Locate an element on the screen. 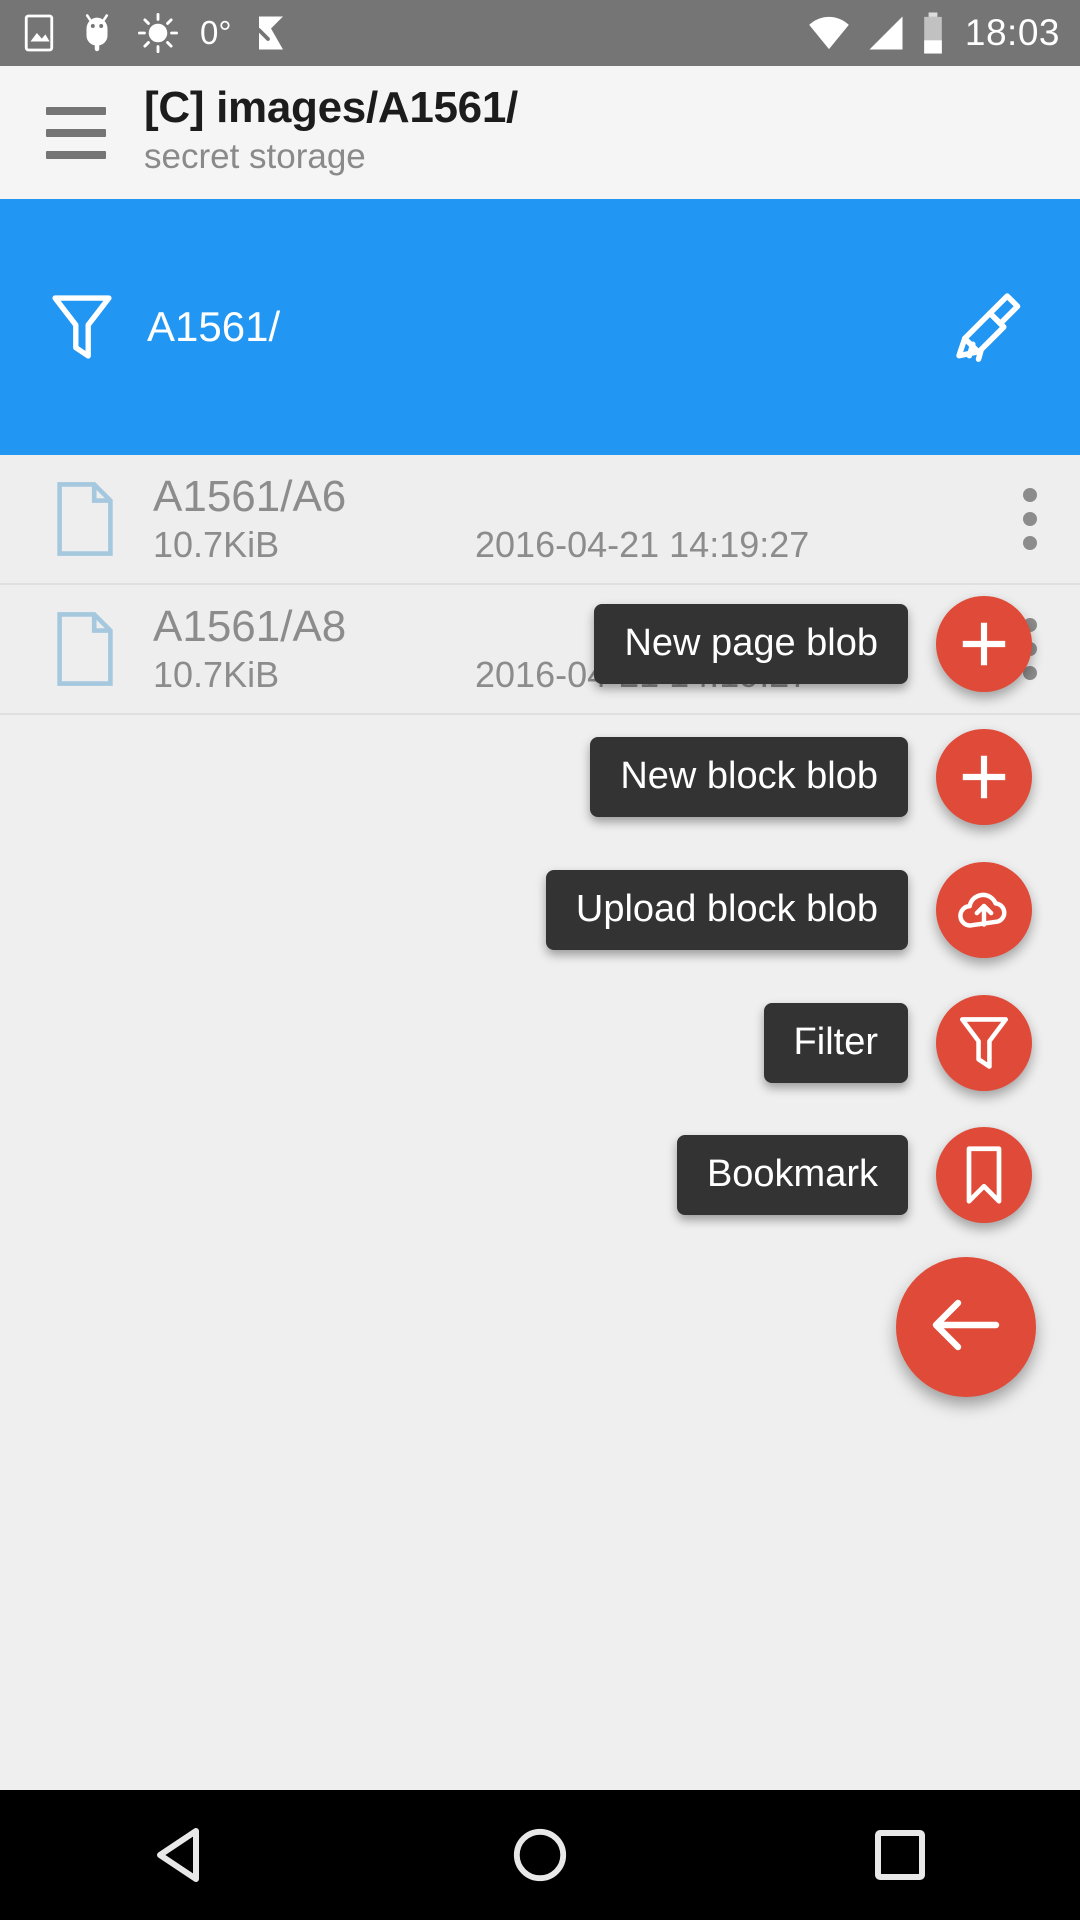 This screenshot has width=1080, height=1920. fab-label: Upload block blob is located at coordinates (726, 910).